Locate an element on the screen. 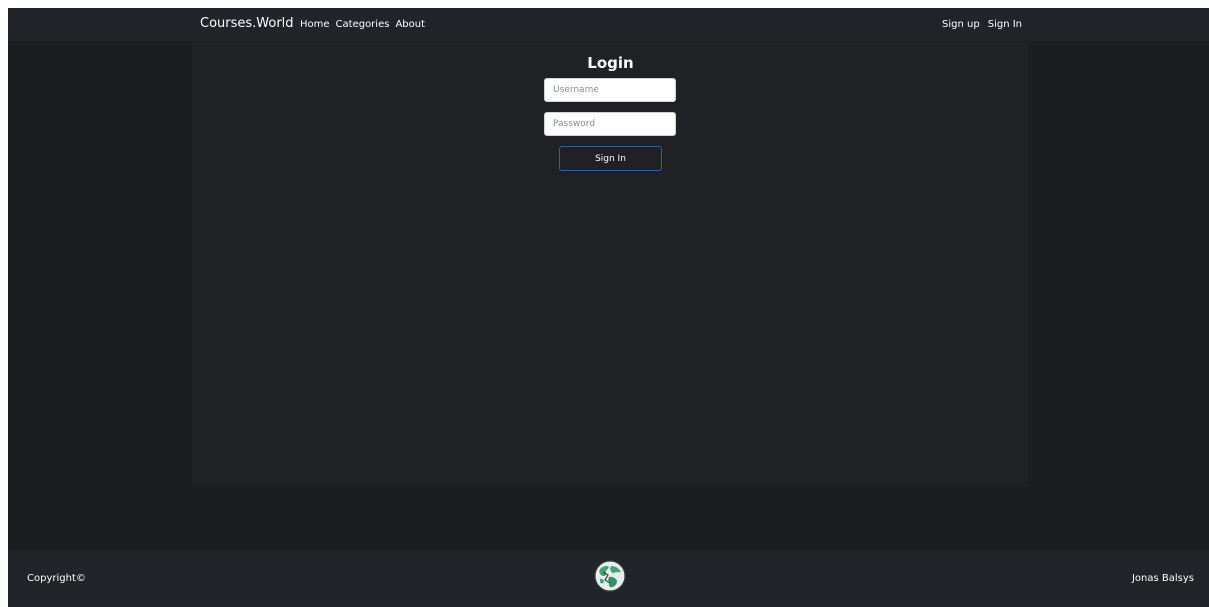 This screenshot has height=607, width=1209. nav-categories: Categories is located at coordinates (363, 24).